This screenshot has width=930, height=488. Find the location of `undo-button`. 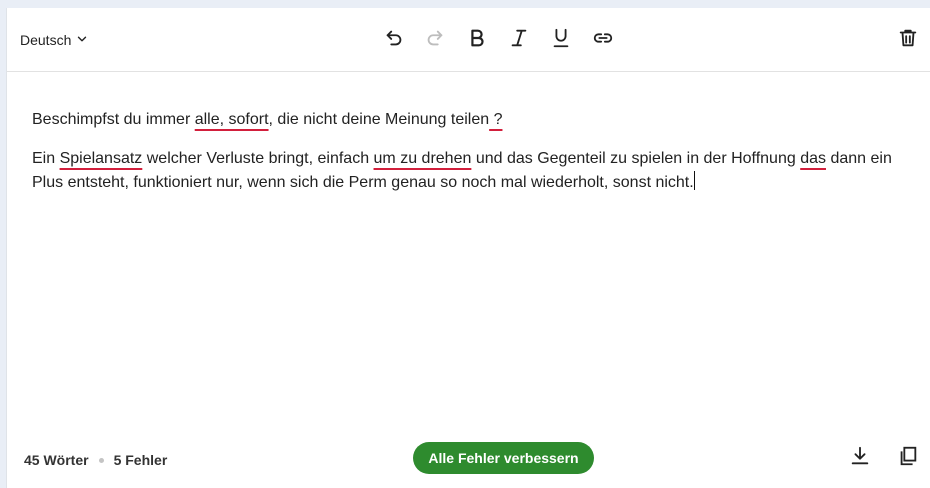

undo-button is located at coordinates (394, 40).